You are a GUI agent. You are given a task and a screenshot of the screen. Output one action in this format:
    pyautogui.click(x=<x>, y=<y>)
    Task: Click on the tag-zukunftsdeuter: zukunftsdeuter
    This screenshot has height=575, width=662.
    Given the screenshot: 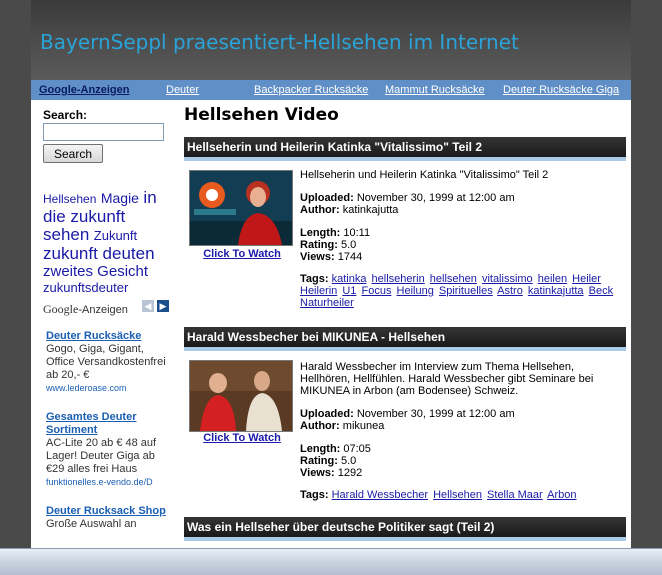 What is the action you would take?
    pyautogui.click(x=85, y=287)
    